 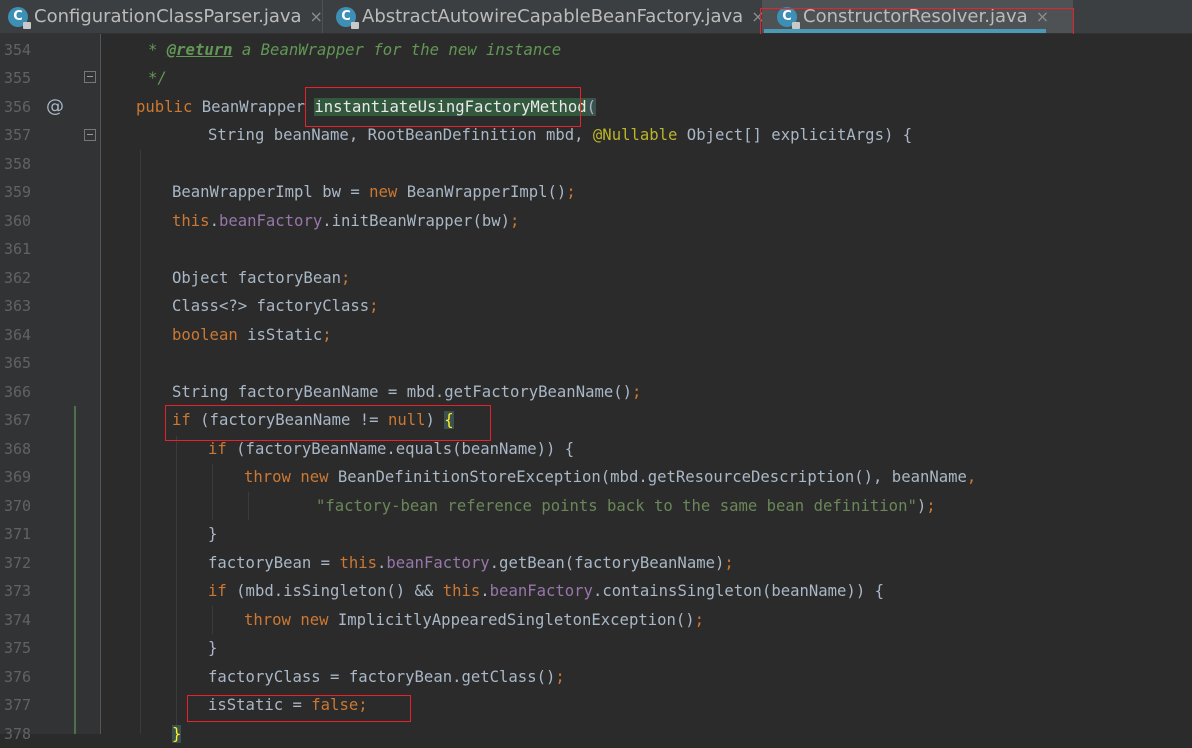 I want to click on tab-label: AbstractAutowireCapableBeanFactory.java, so click(x=553, y=16).